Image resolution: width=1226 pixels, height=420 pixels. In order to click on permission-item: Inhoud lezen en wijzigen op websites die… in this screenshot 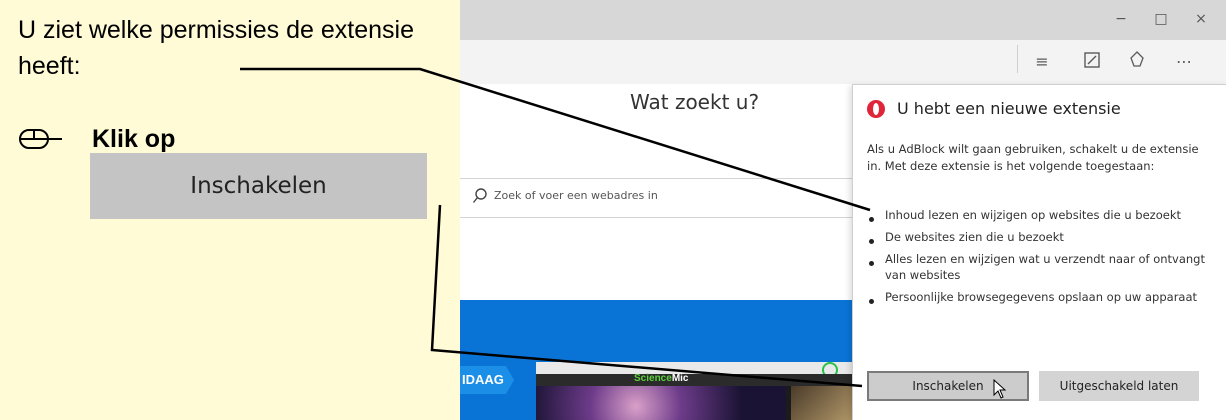, I will do `click(1042, 215)`.